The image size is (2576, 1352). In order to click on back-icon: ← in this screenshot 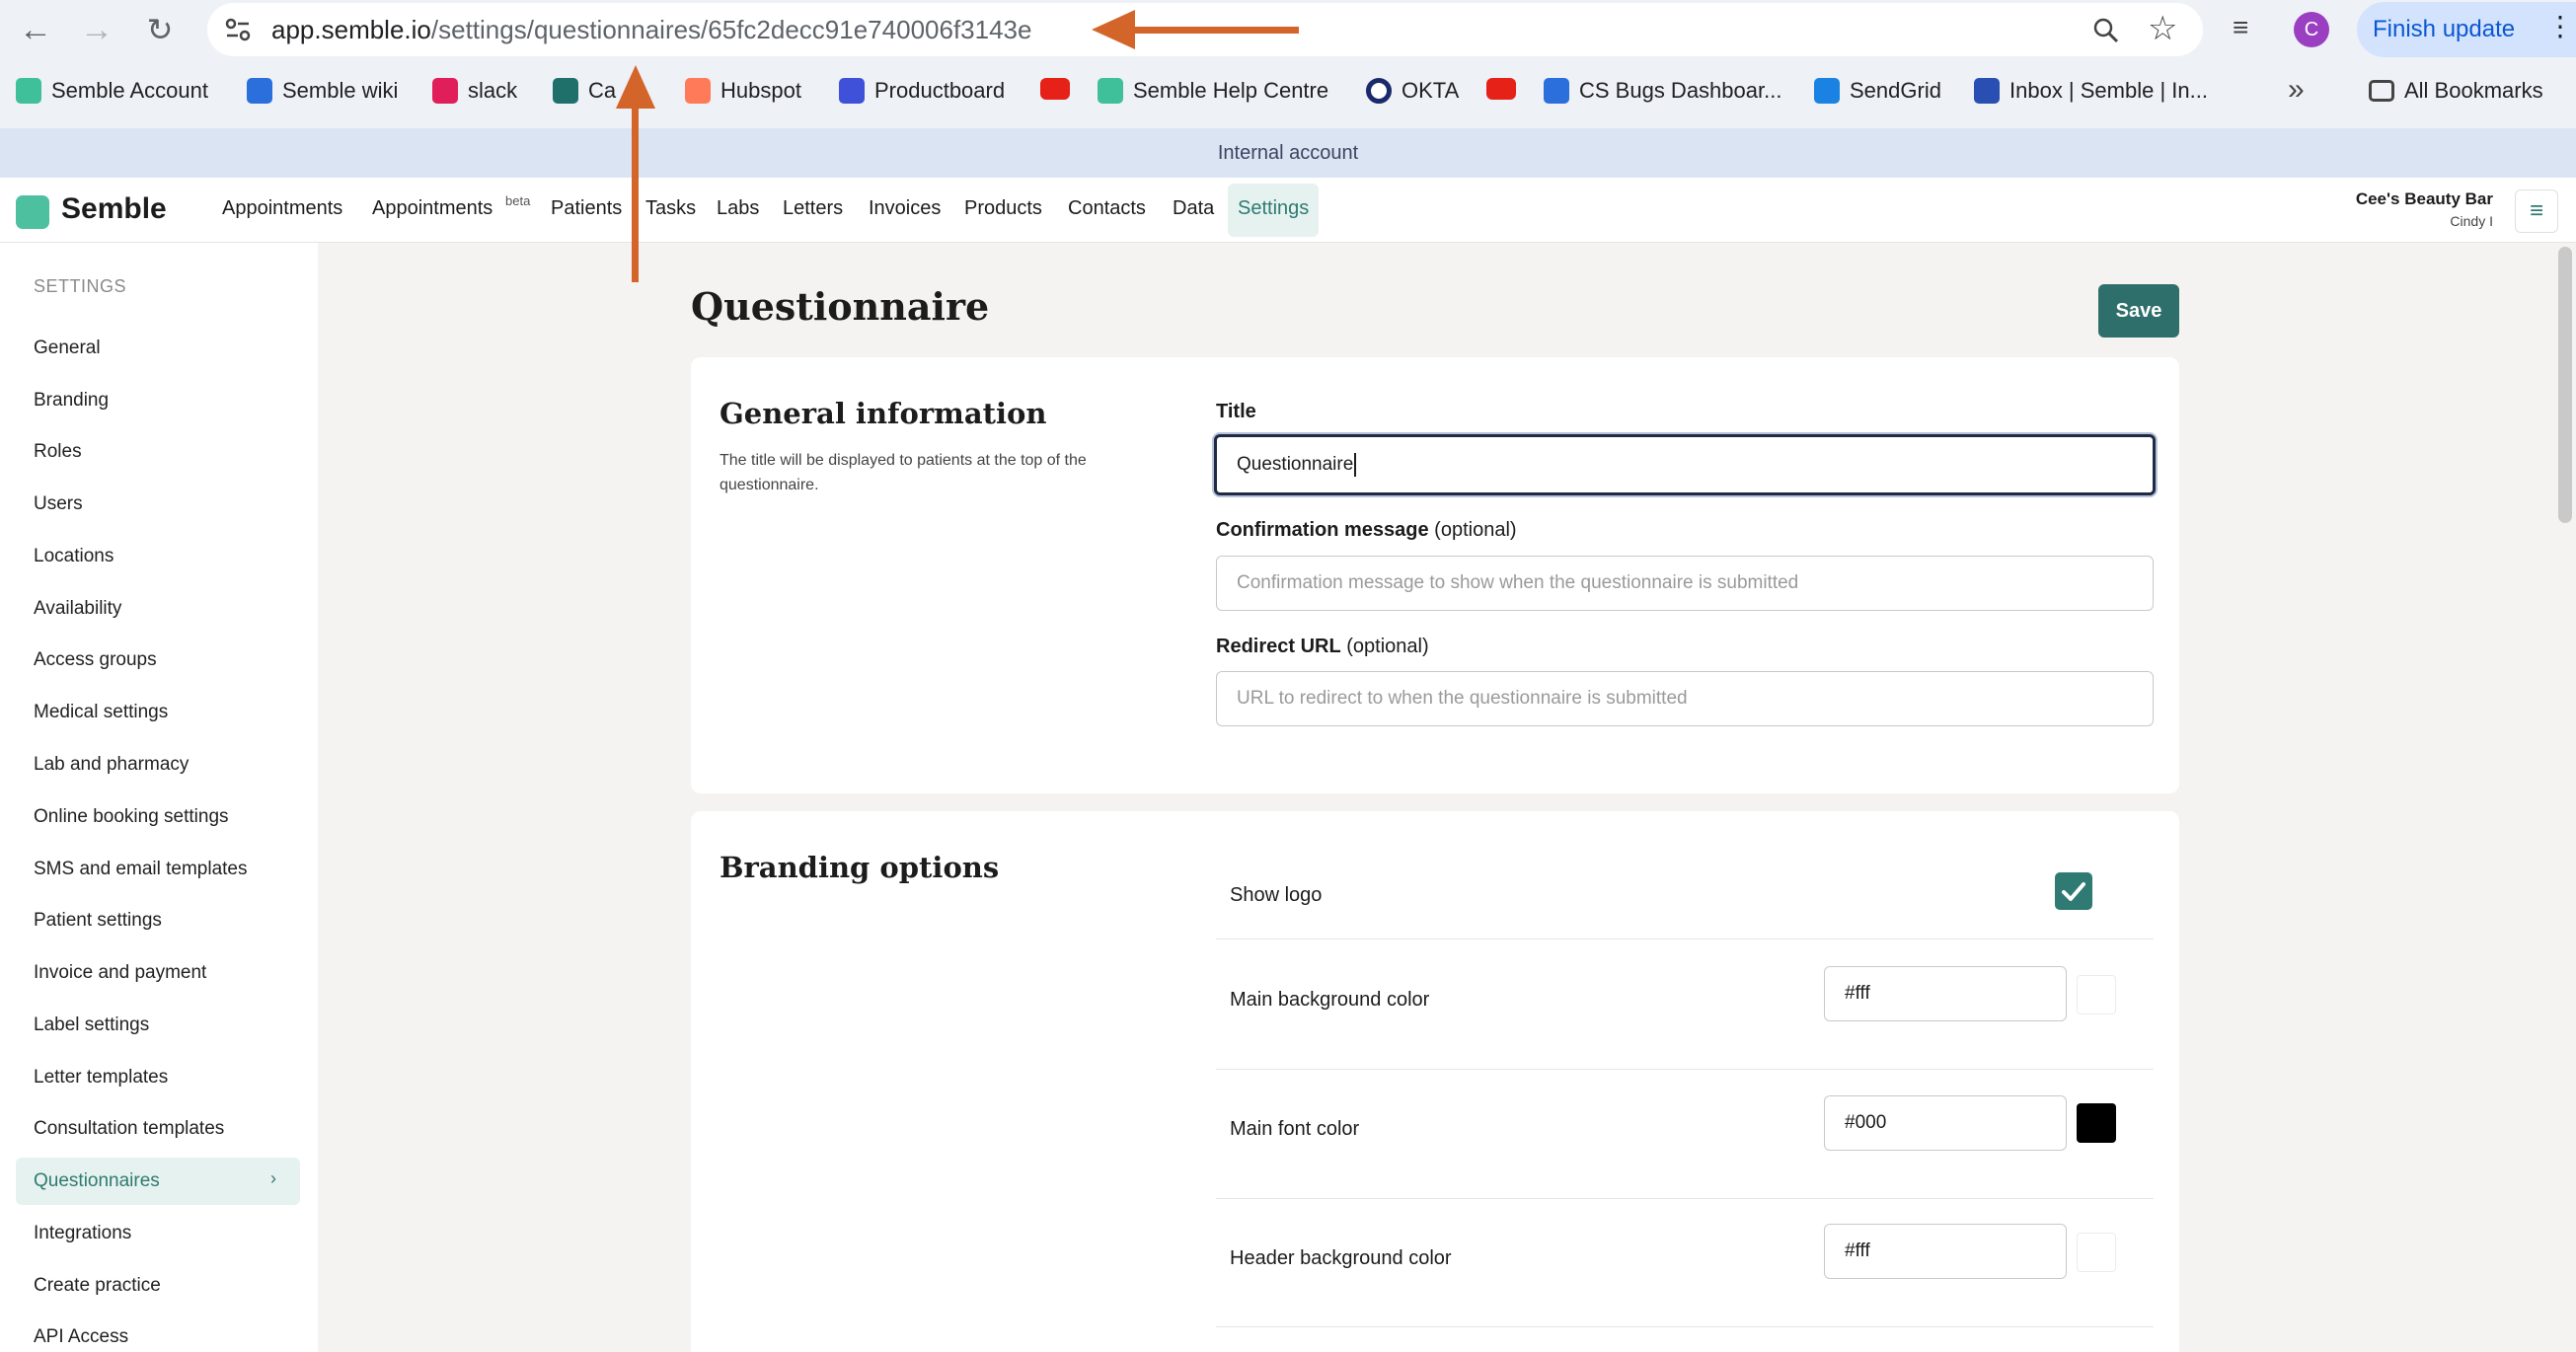, I will do `click(35, 29)`.